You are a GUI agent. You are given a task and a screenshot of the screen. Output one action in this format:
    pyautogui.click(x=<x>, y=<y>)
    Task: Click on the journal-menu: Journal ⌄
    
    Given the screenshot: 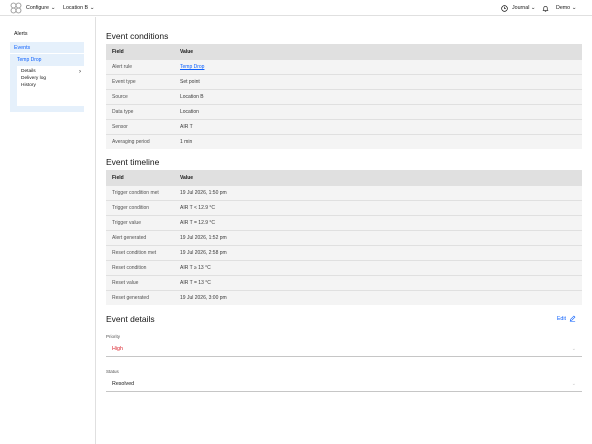 What is the action you would take?
    pyautogui.click(x=518, y=8)
    